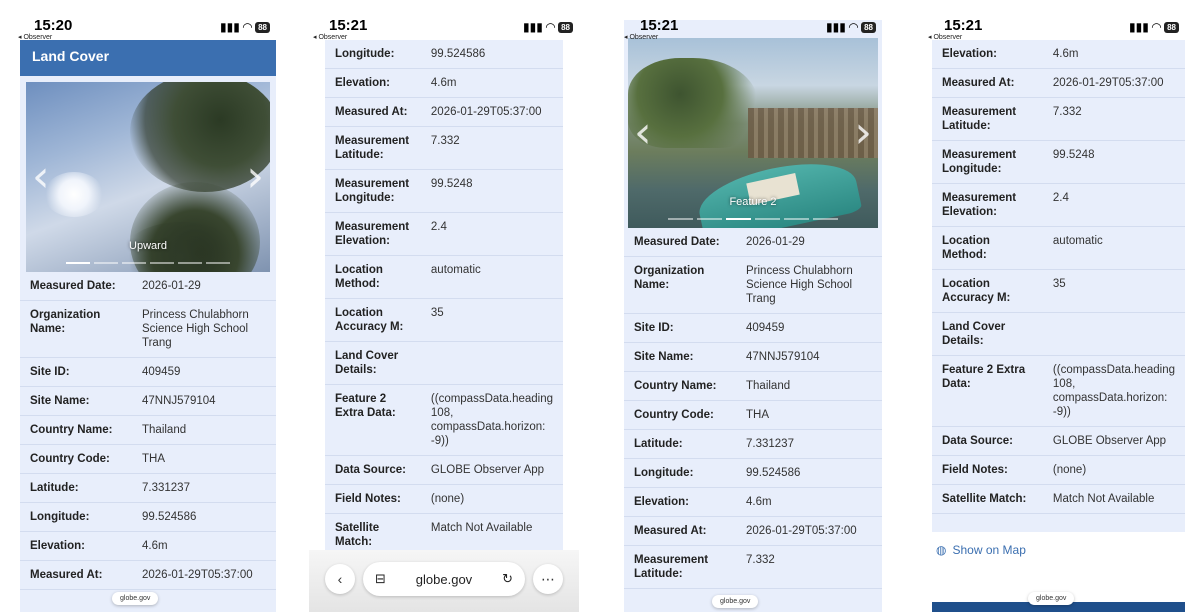  Describe the element at coordinates (680, 444) in the screenshot. I see `detail-label: Latitude:` at that location.